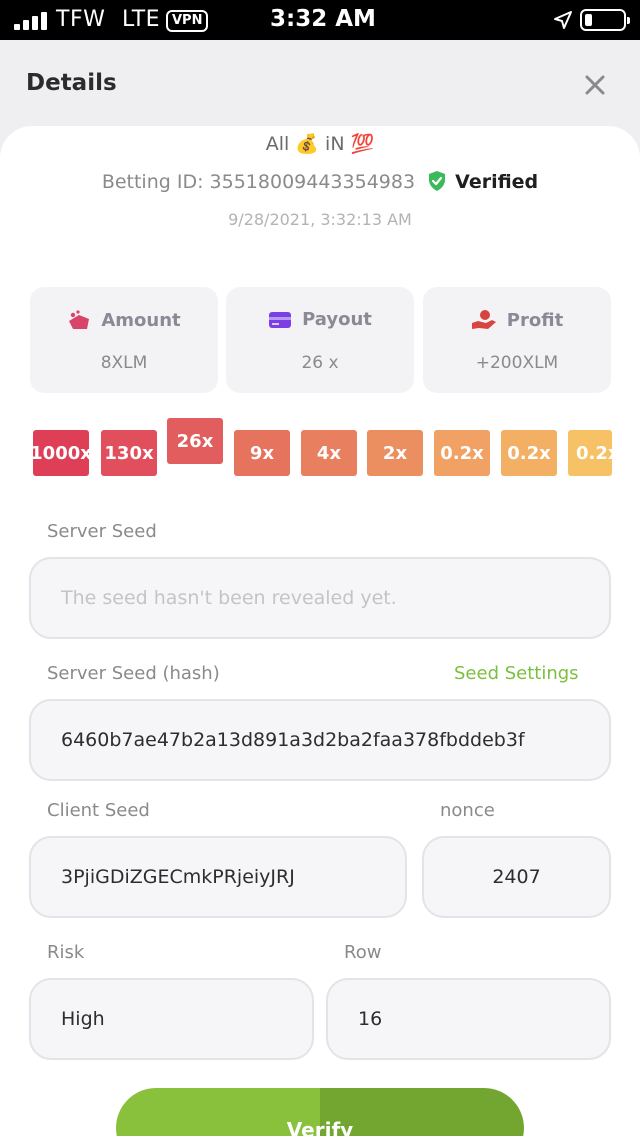 The image size is (640, 1136). Describe the element at coordinates (605, 20) in the screenshot. I see `battery-icon` at that location.